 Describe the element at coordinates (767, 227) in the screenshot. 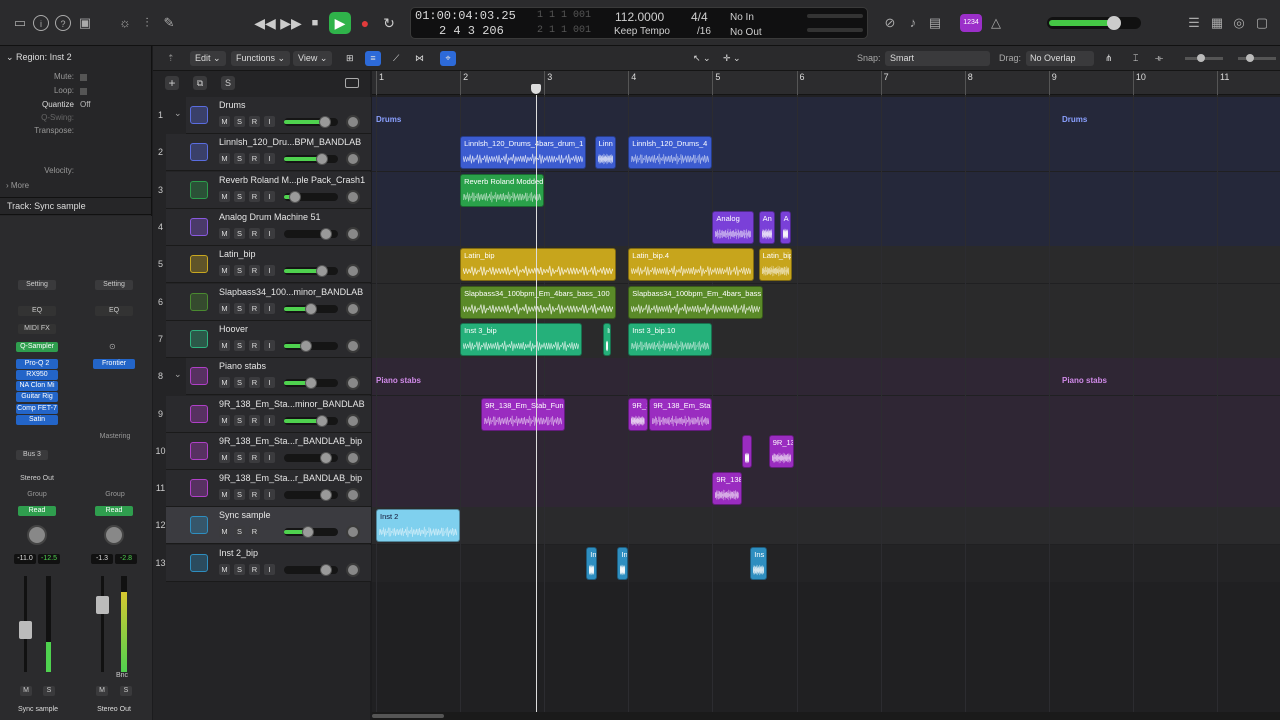

I see `region: An` at that location.